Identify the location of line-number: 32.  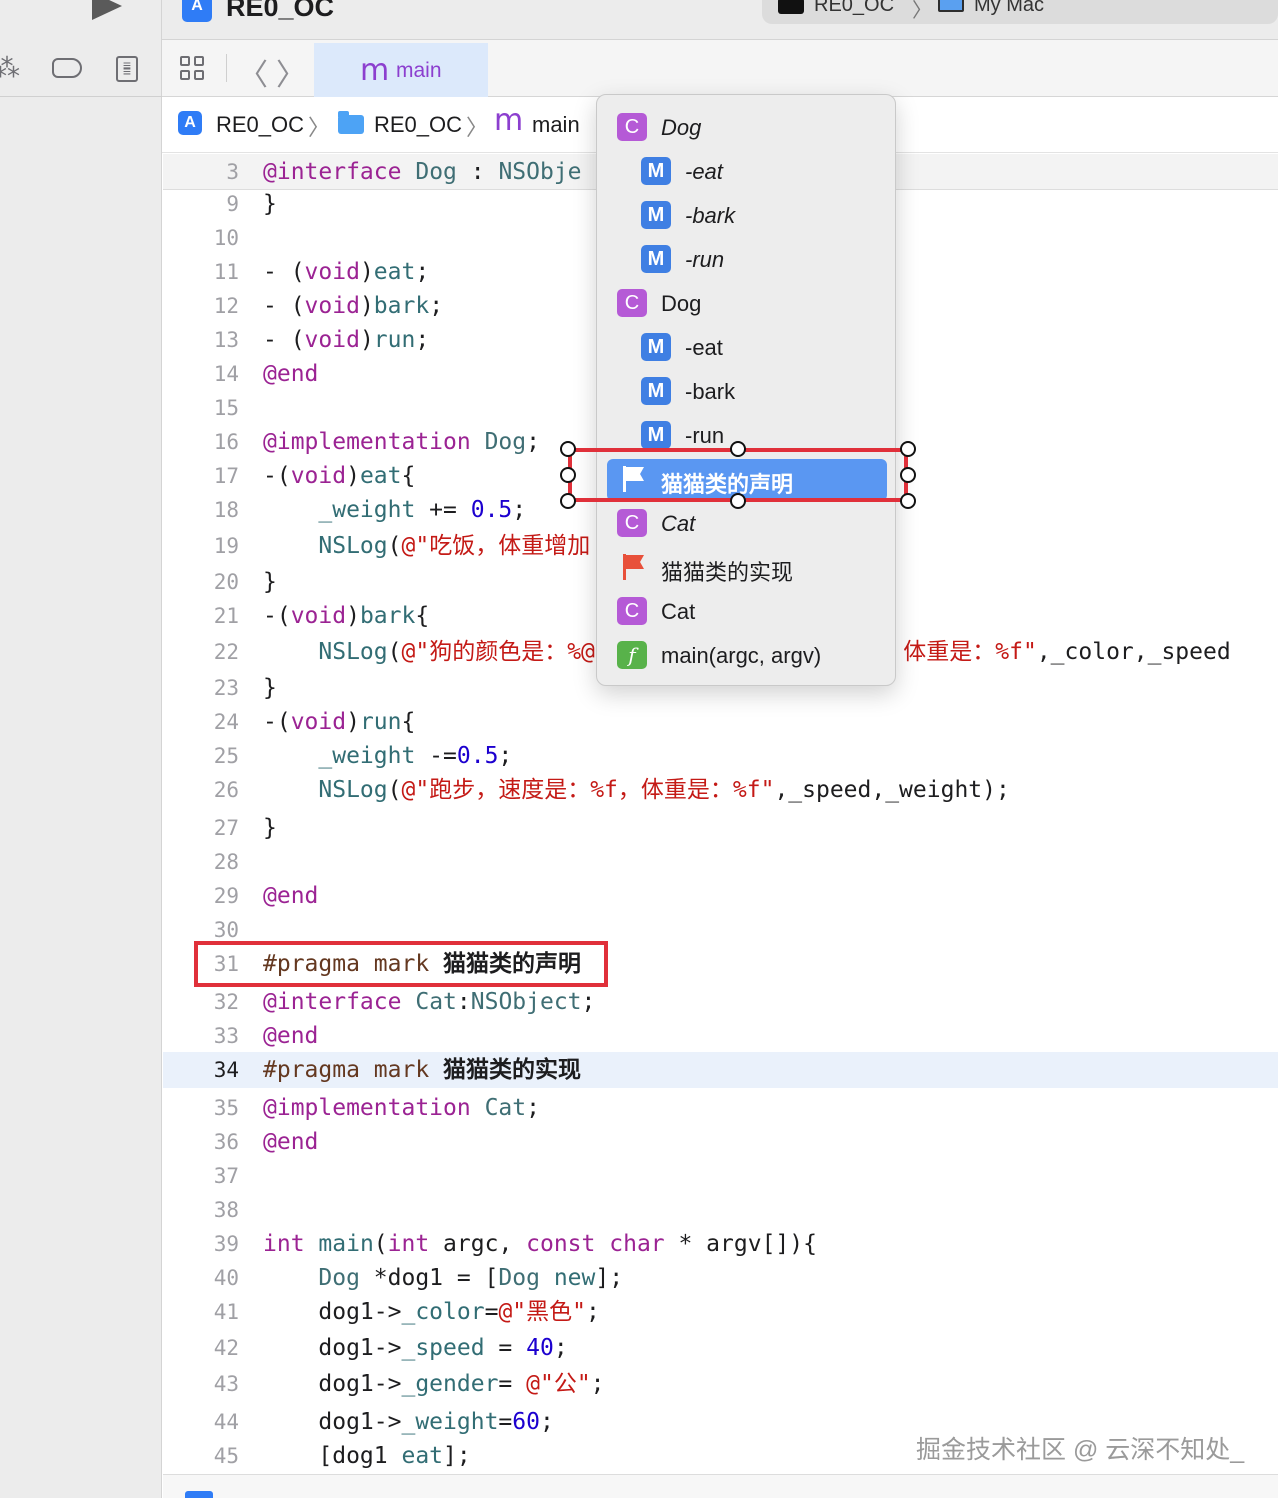
(226, 1002).